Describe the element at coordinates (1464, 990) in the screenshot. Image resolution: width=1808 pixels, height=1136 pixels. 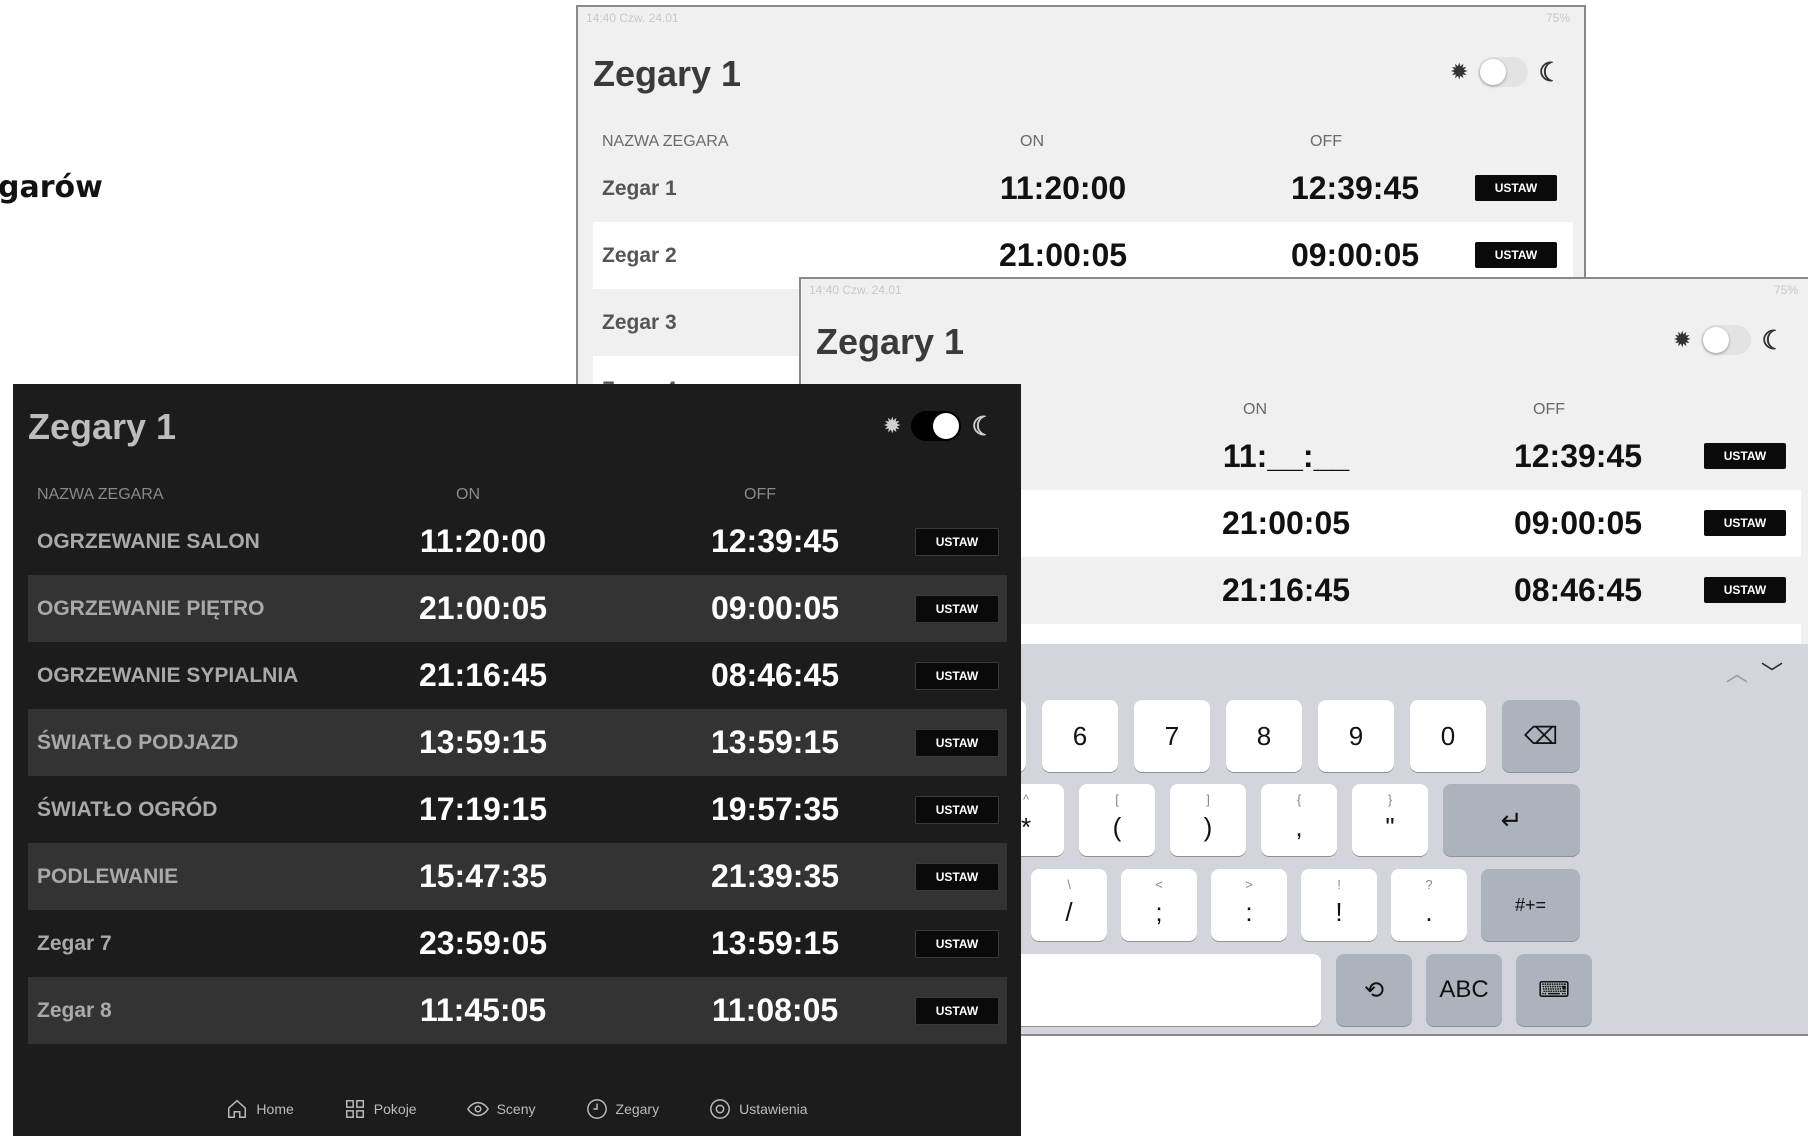
I see `abc-key: ABC` at that location.